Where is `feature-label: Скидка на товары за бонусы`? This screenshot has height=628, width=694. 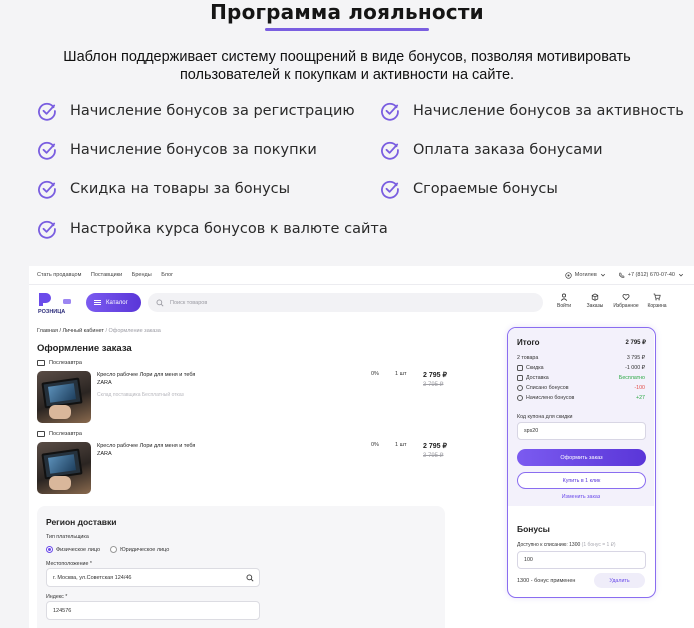 feature-label: Скидка на товары за бонусы is located at coordinates (180, 189).